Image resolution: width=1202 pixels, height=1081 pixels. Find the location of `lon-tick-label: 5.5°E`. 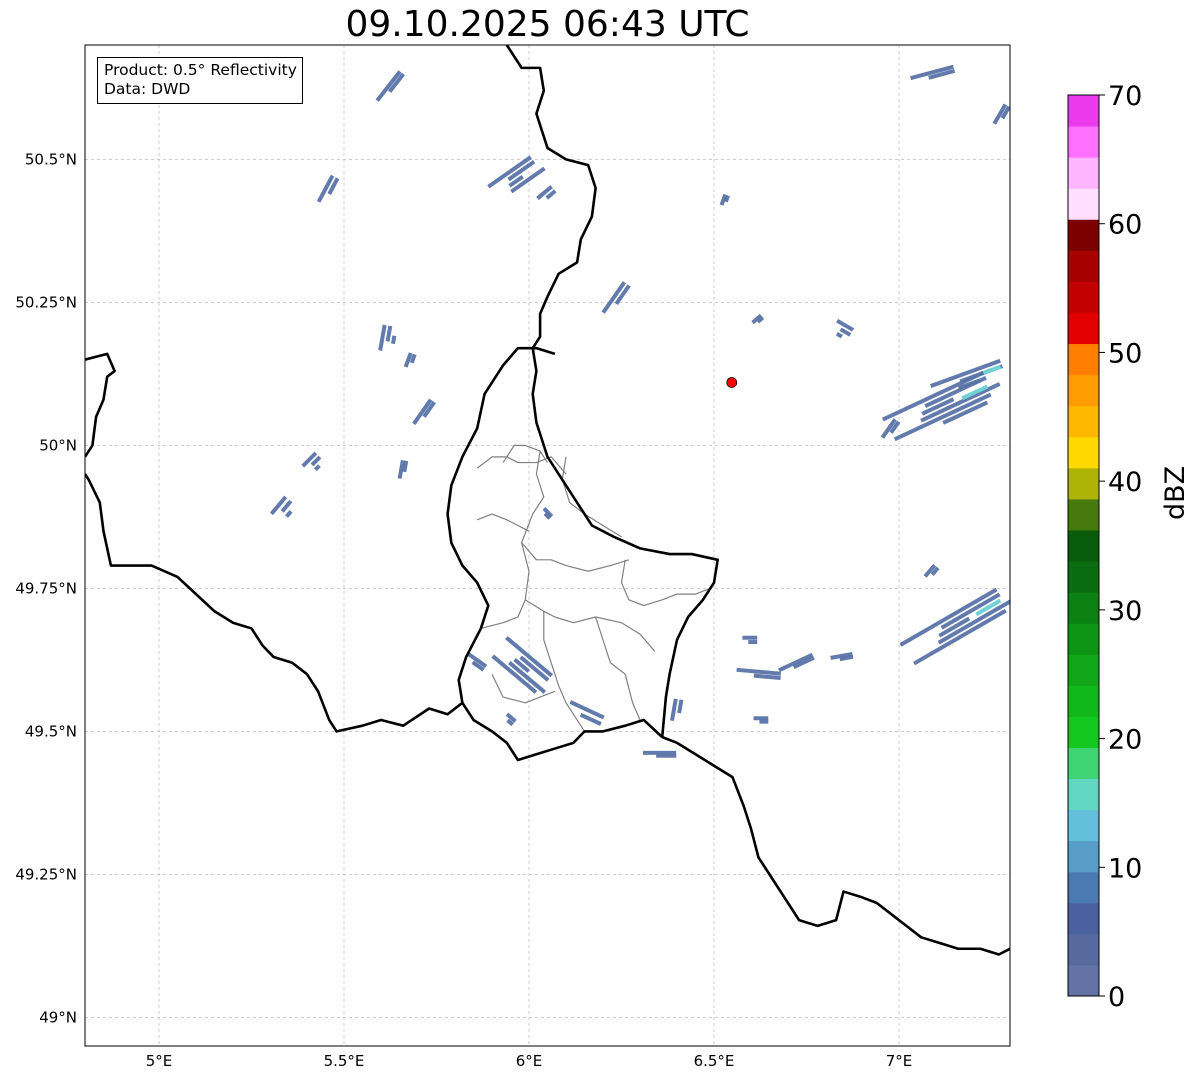

lon-tick-label: 5.5°E is located at coordinates (344, 1061).